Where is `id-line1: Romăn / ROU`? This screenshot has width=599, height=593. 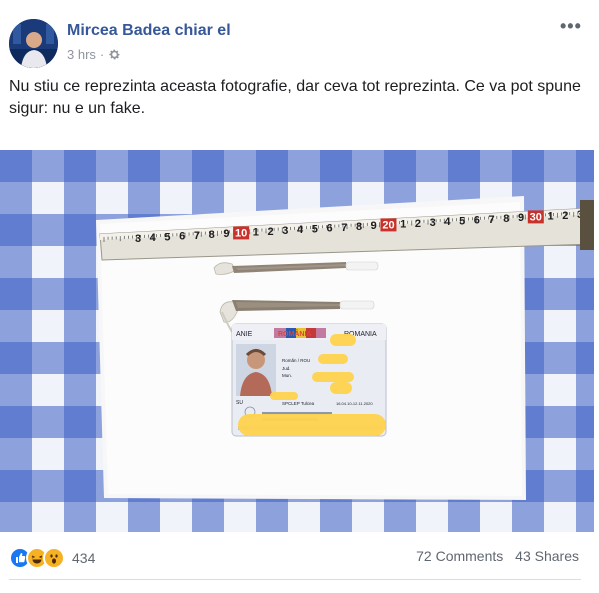
id-line1: Romăn / ROU is located at coordinates (296, 360).